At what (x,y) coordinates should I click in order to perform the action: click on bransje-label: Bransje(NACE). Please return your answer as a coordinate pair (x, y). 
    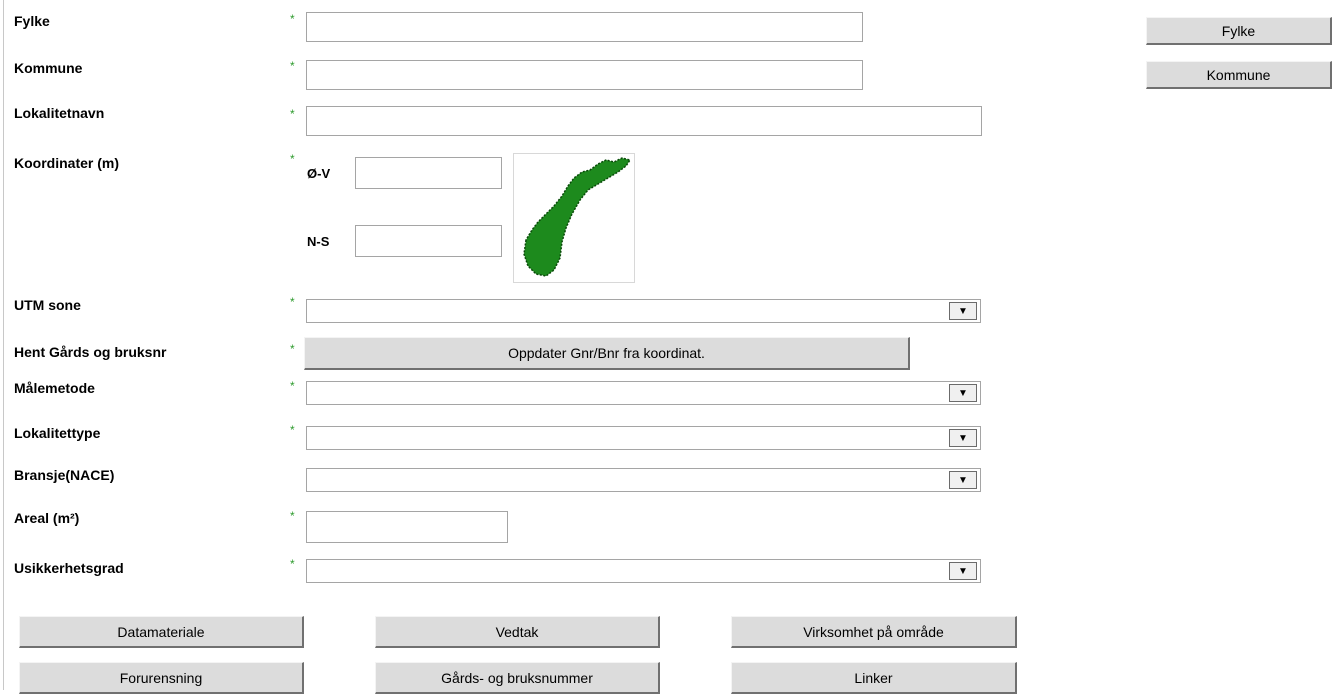
    Looking at the image, I should click on (64, 475).